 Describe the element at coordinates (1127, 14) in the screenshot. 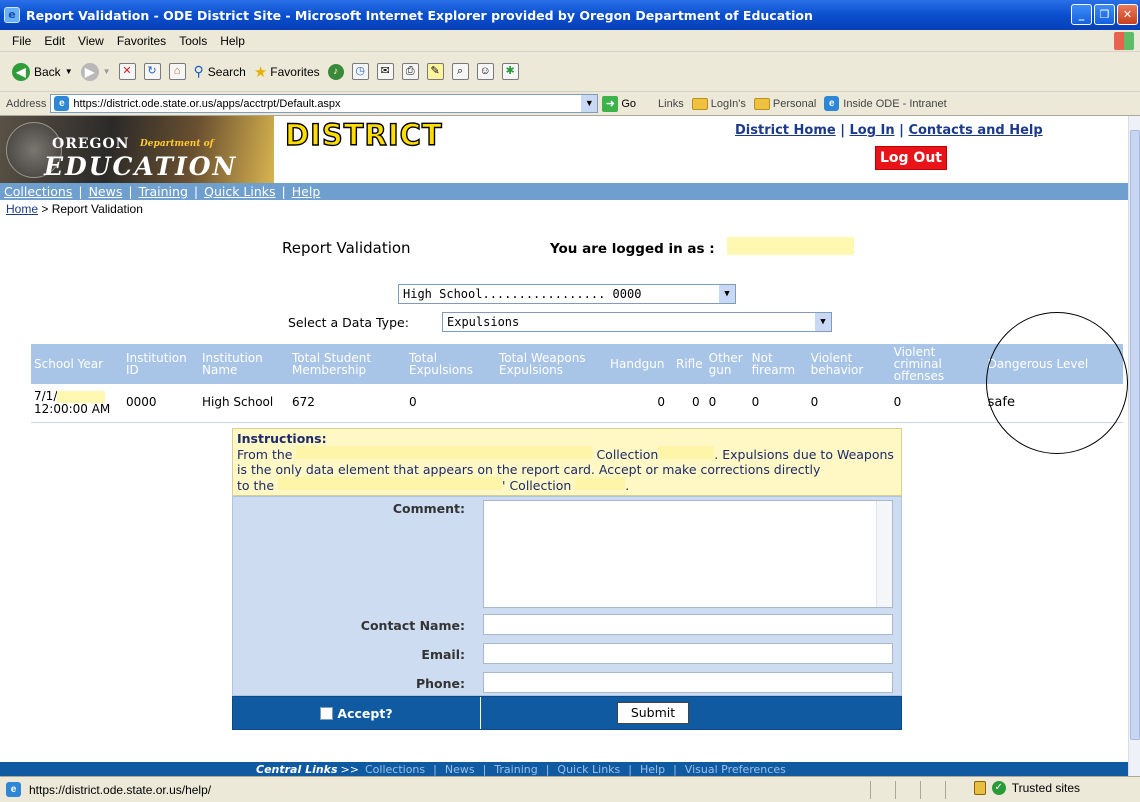

I see `close-button: ✕` at that location.